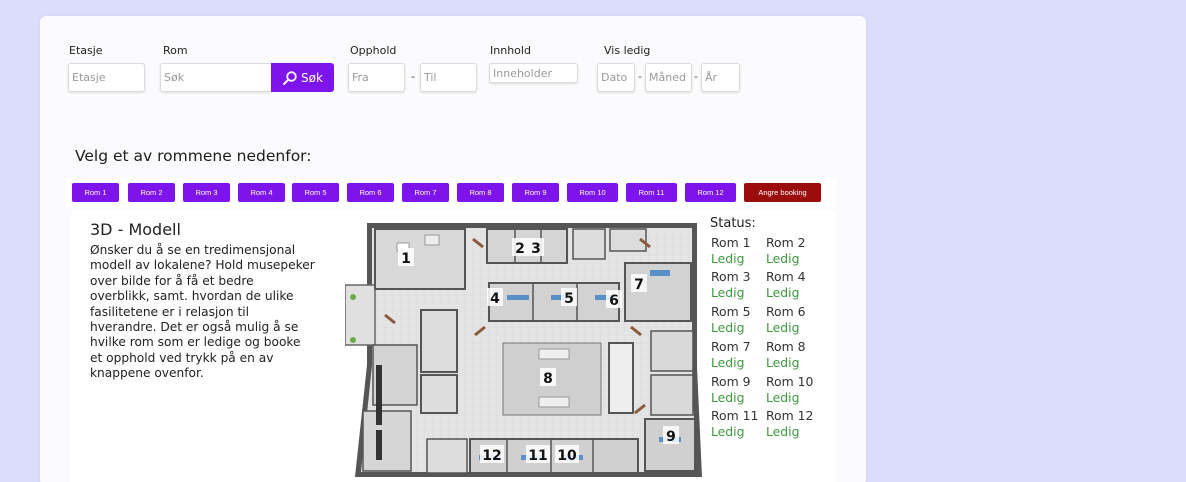 The image size is (1186, 482). What do you see at coordinates (616, 77) in the screenshot?
I see `available-day-input` at bounding box center [616, 77].